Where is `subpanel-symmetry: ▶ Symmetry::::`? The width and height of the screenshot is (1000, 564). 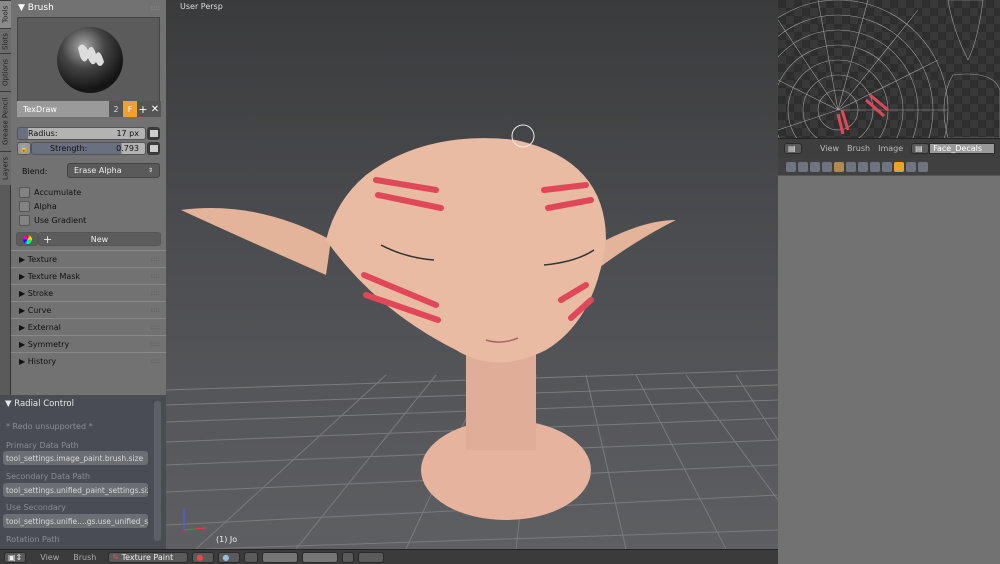 subpanel-symmetry: ▶ Symmetry:::: is located at coordinates (88, 343).